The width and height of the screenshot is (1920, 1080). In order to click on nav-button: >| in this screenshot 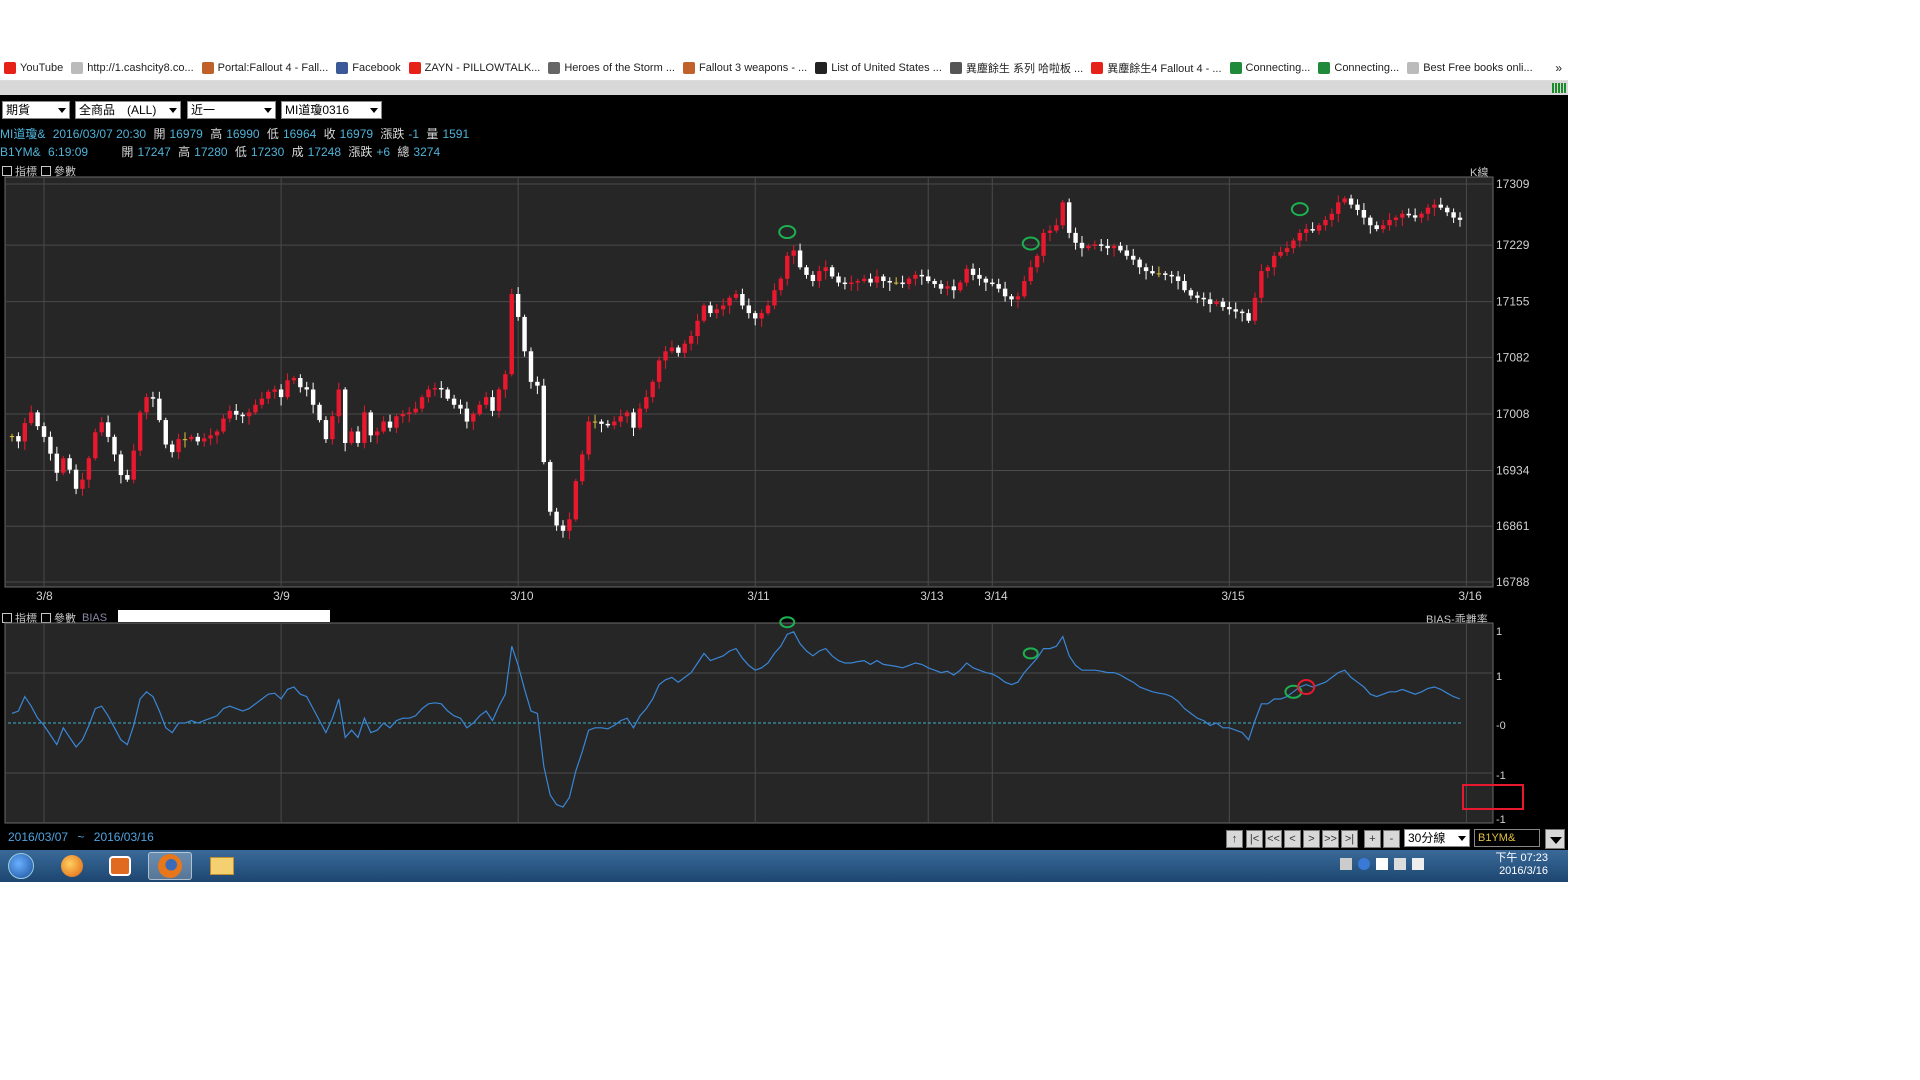, I will do `click(1349, 839)`.